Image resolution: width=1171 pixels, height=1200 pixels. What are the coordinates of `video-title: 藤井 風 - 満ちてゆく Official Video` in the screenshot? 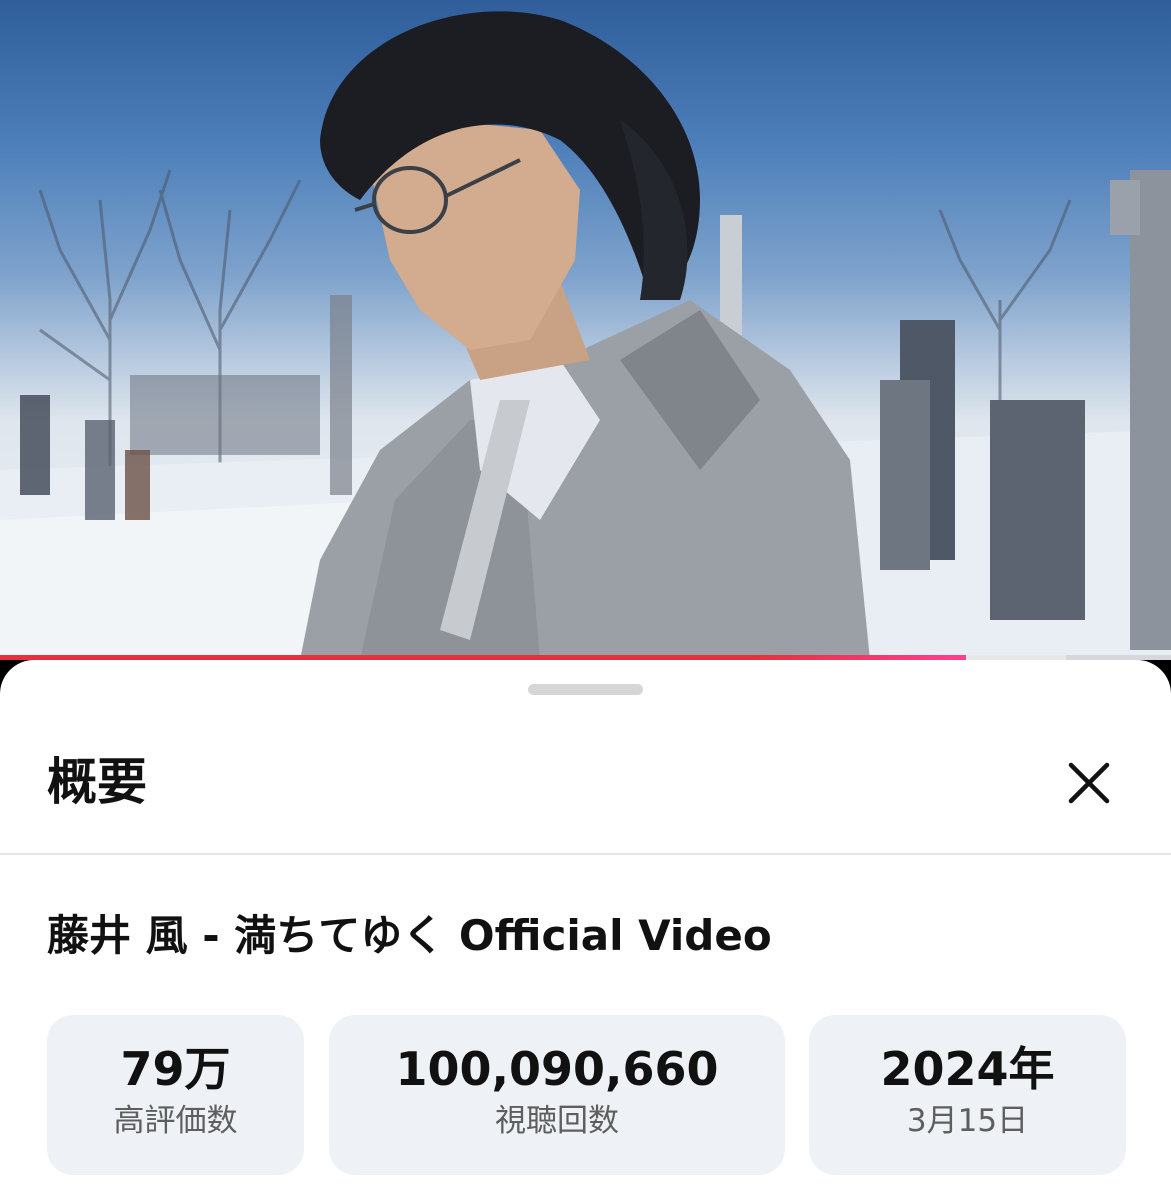 It's located at (409, 935).